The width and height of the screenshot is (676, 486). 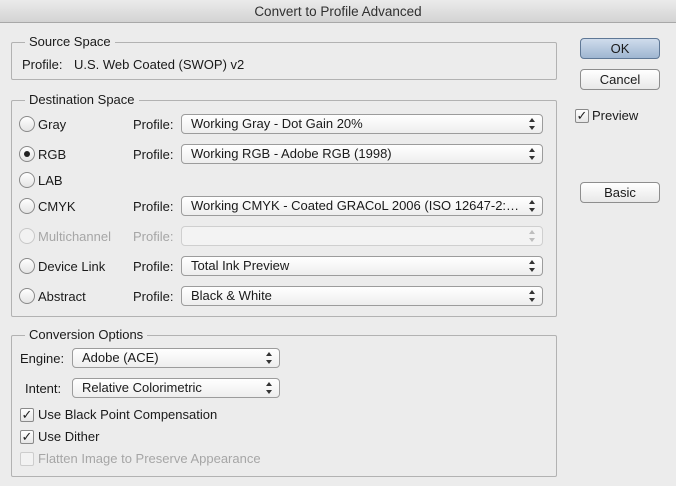 What do you see at coordinates (27, 154) in the screenshot?
I see `rgb-radio` at bounding box center [27, 154].